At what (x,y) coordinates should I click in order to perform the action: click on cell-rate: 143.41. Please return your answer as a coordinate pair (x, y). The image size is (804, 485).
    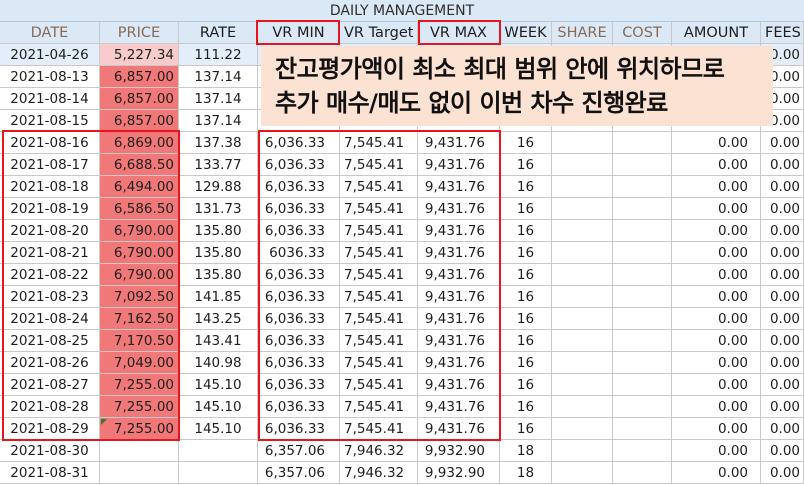
    Looking at the image, I should click on (218, 341).